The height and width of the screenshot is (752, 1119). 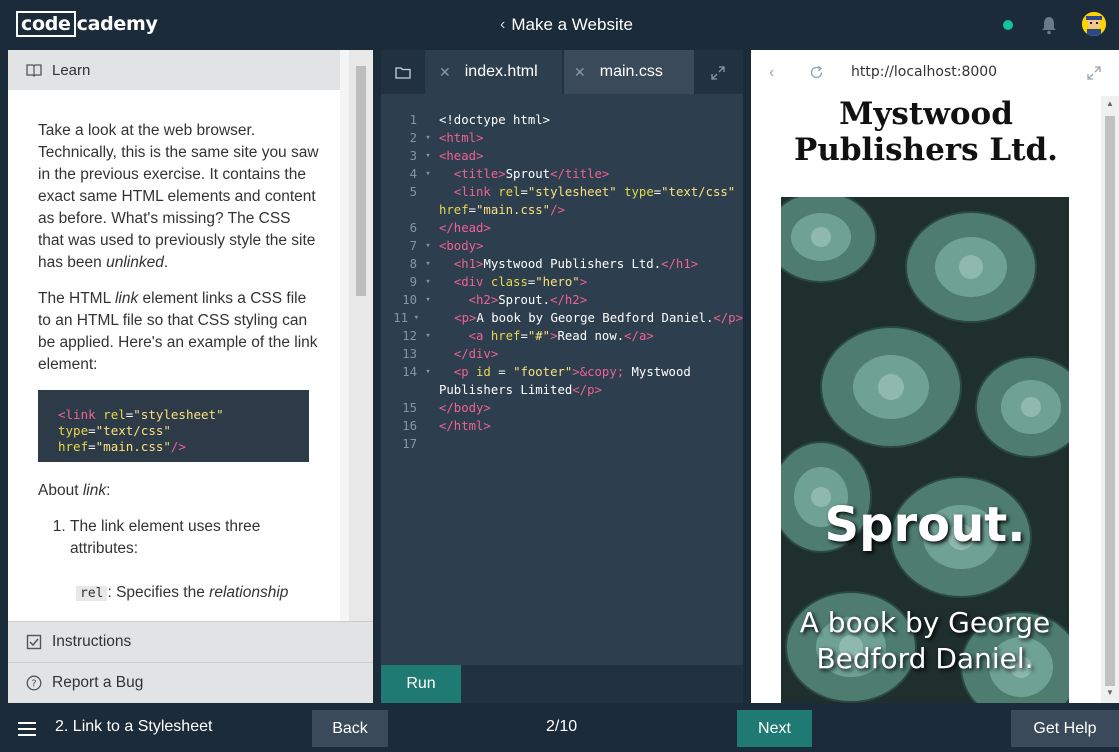 I want to click on file-browser-button, so click(x=403, y=72).